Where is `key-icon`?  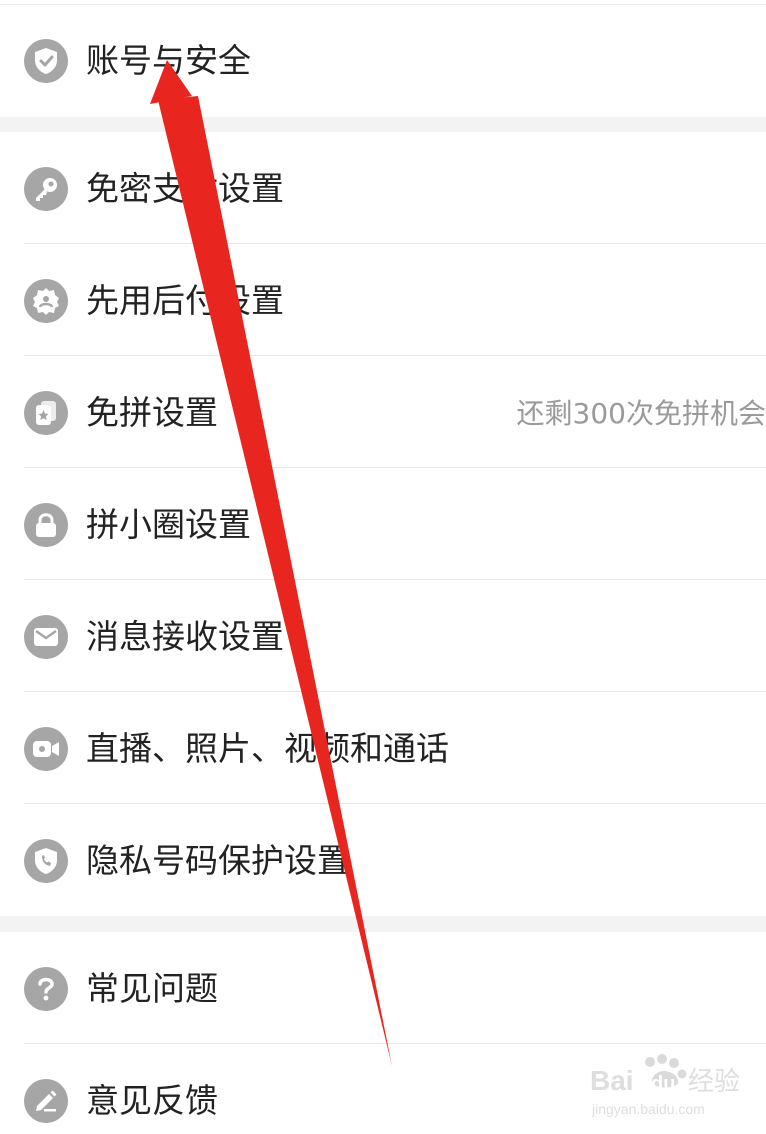 key-icon is located at coordinates (46, 189).